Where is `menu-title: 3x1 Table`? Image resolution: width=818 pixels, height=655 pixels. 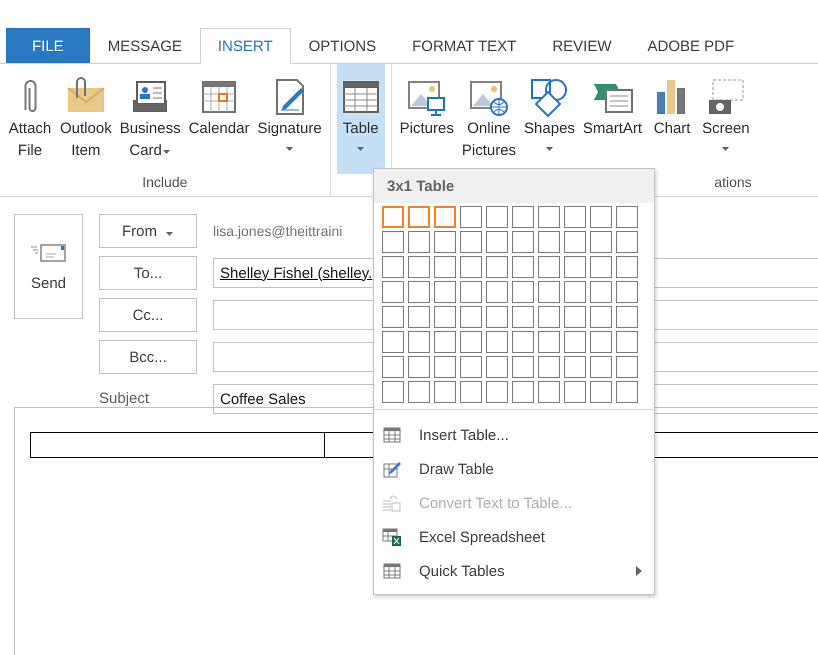
menu-title: 3x1 Table is located at coordinates (514, 186).